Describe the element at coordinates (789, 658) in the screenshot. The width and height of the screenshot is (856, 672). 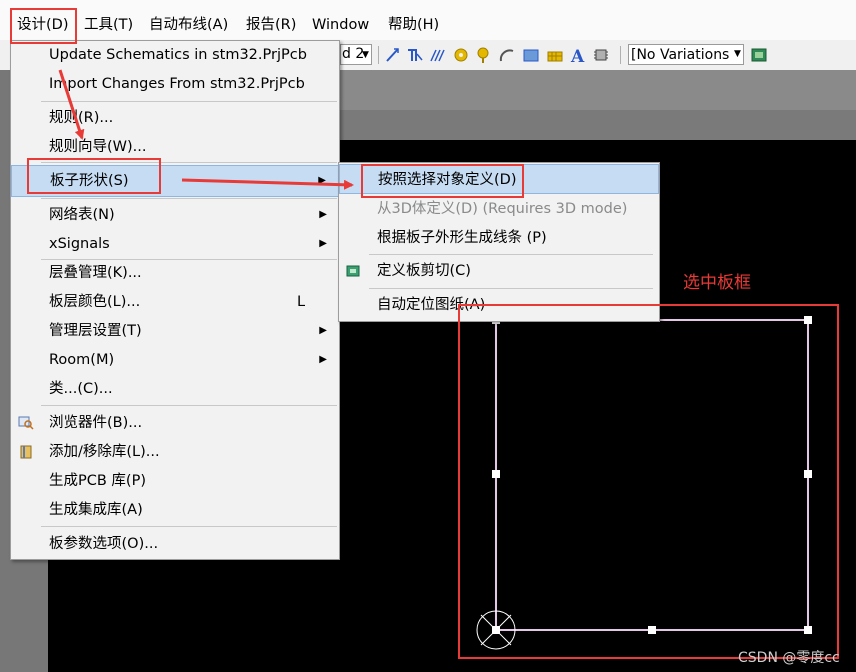
I see `watermark: CSDN @零度cc` at that location.